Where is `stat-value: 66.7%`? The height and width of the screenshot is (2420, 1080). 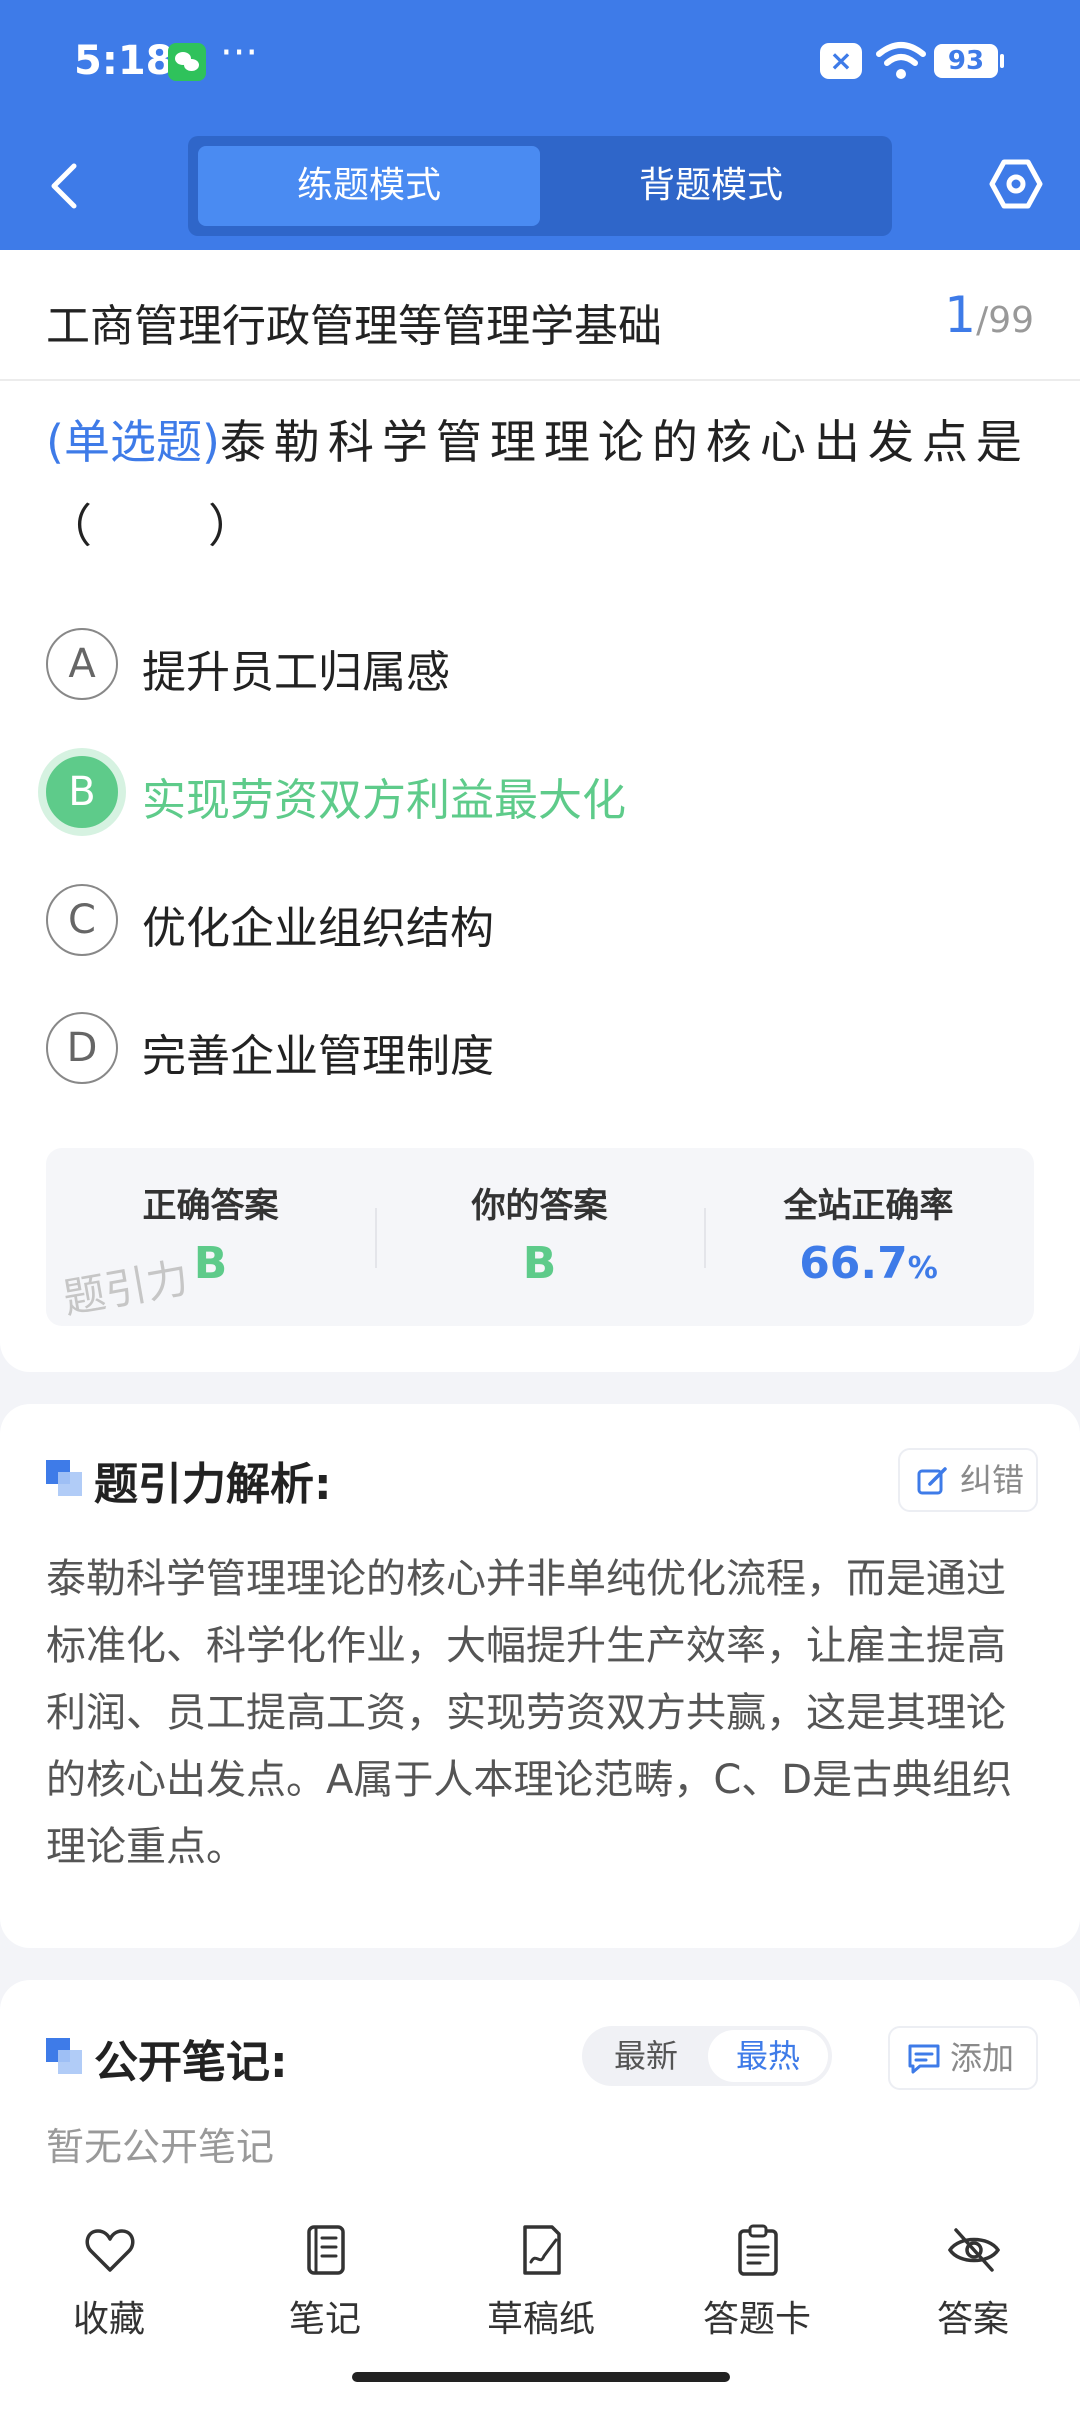
stat-value: 66.7% is located at coordinates (868, 1263).